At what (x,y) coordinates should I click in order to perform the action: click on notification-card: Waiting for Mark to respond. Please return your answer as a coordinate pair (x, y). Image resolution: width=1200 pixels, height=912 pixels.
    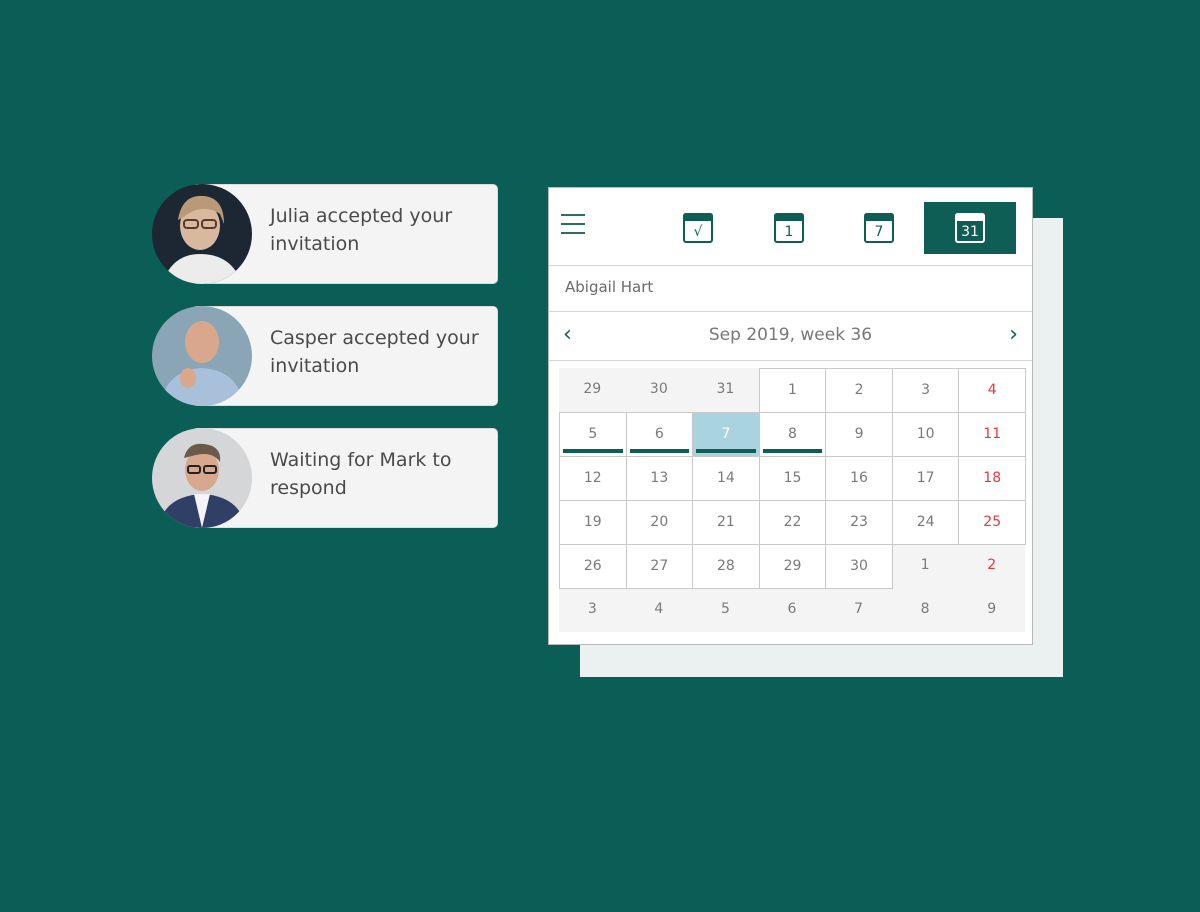
    Looking at the image, I should click on (326, 478).